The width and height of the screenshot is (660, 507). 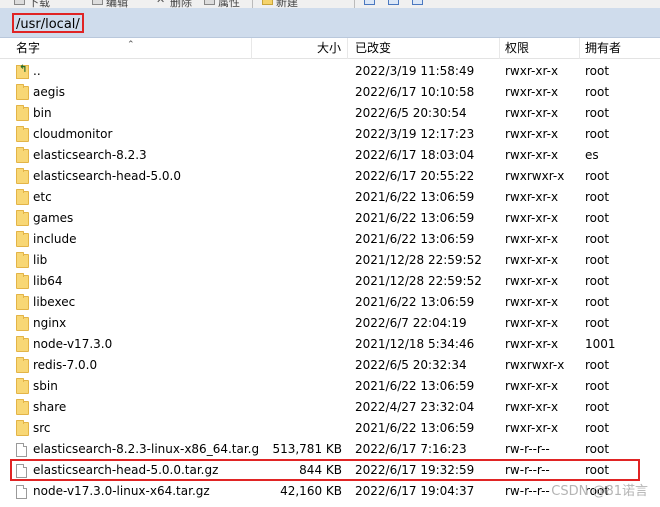 I want to click on edit-icon, so click(x=97, y=2).